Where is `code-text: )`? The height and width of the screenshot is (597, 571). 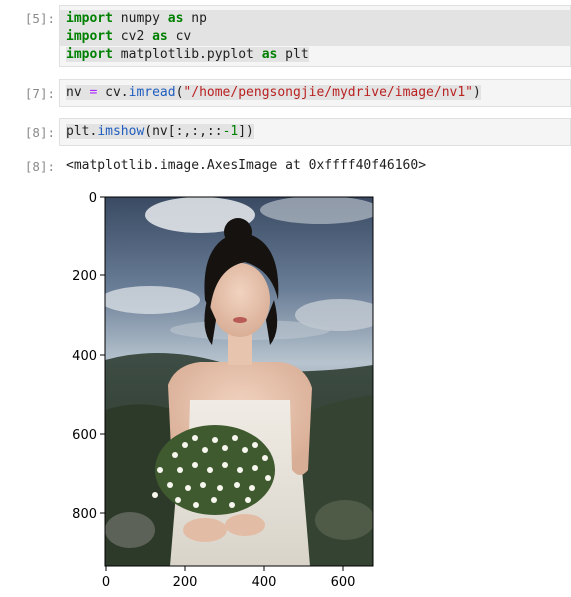 code-text: ) is located at coordinates (477, 92).